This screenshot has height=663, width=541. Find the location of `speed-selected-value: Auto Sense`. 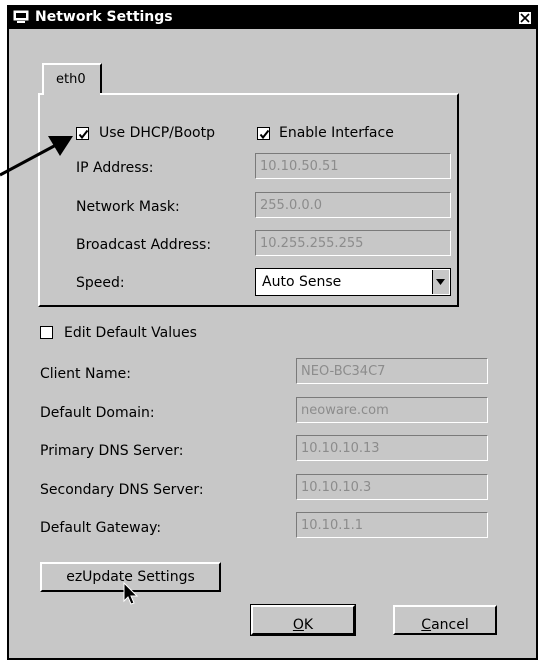

speed-selected-value: Auto Sense is located at coordinates (302, 282).